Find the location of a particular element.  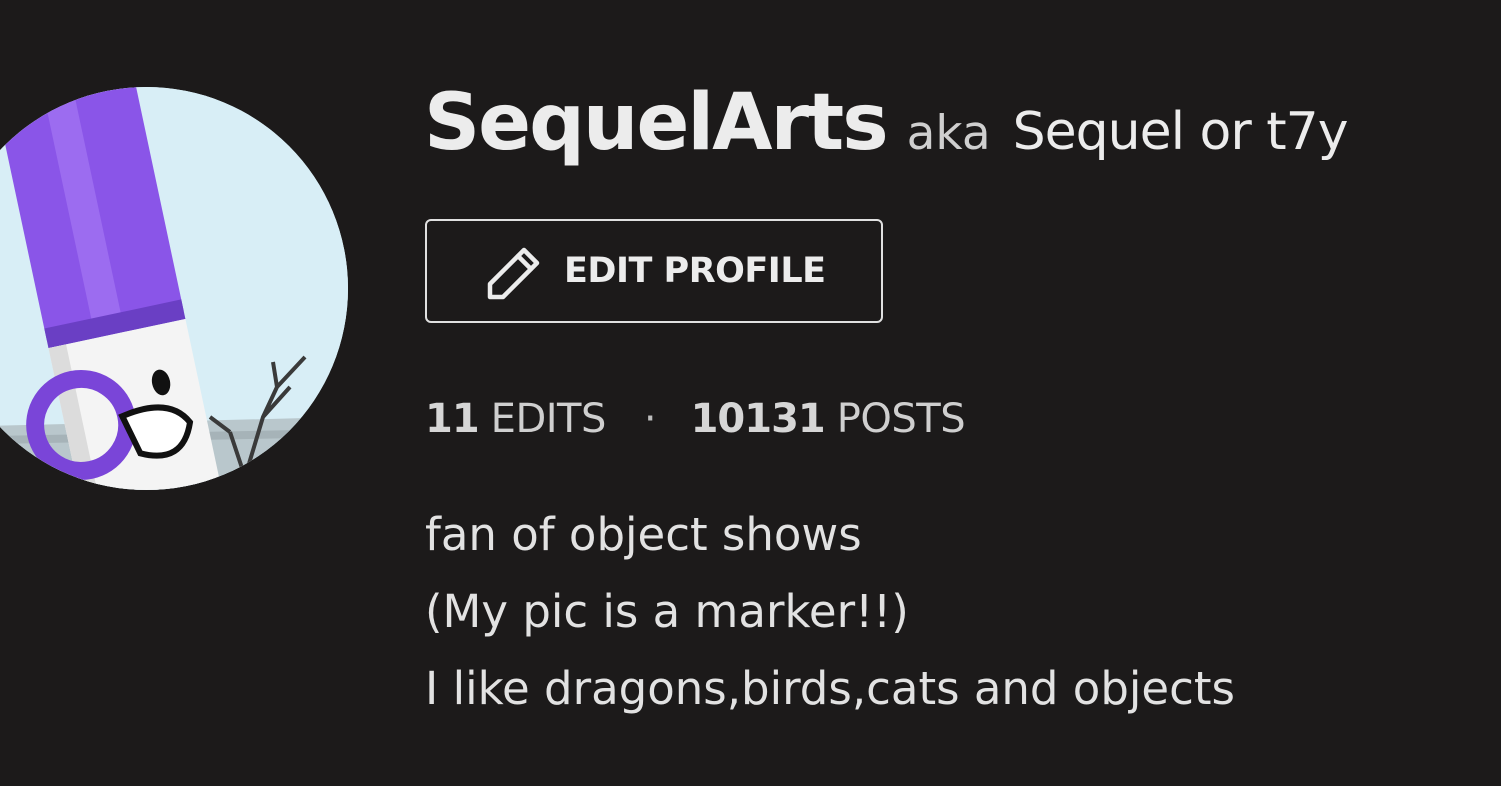

aka-label: aka is located at coordinates (948, 133).